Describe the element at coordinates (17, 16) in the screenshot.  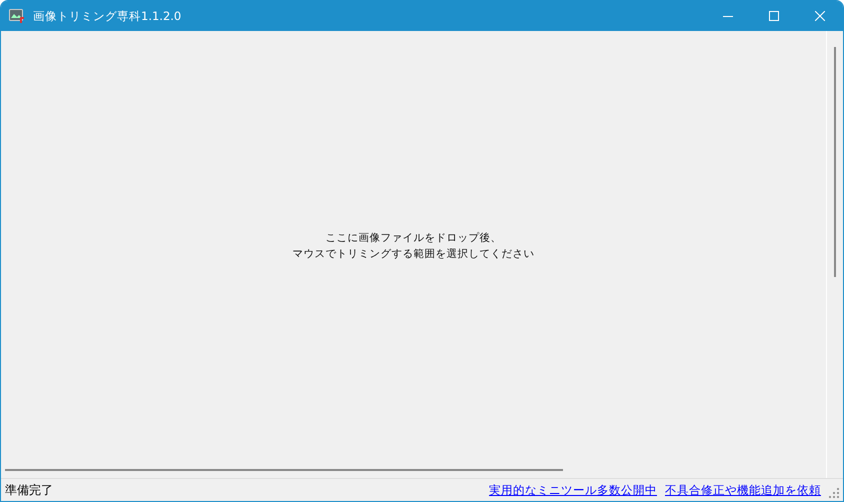
I see `app-icon` at that location.